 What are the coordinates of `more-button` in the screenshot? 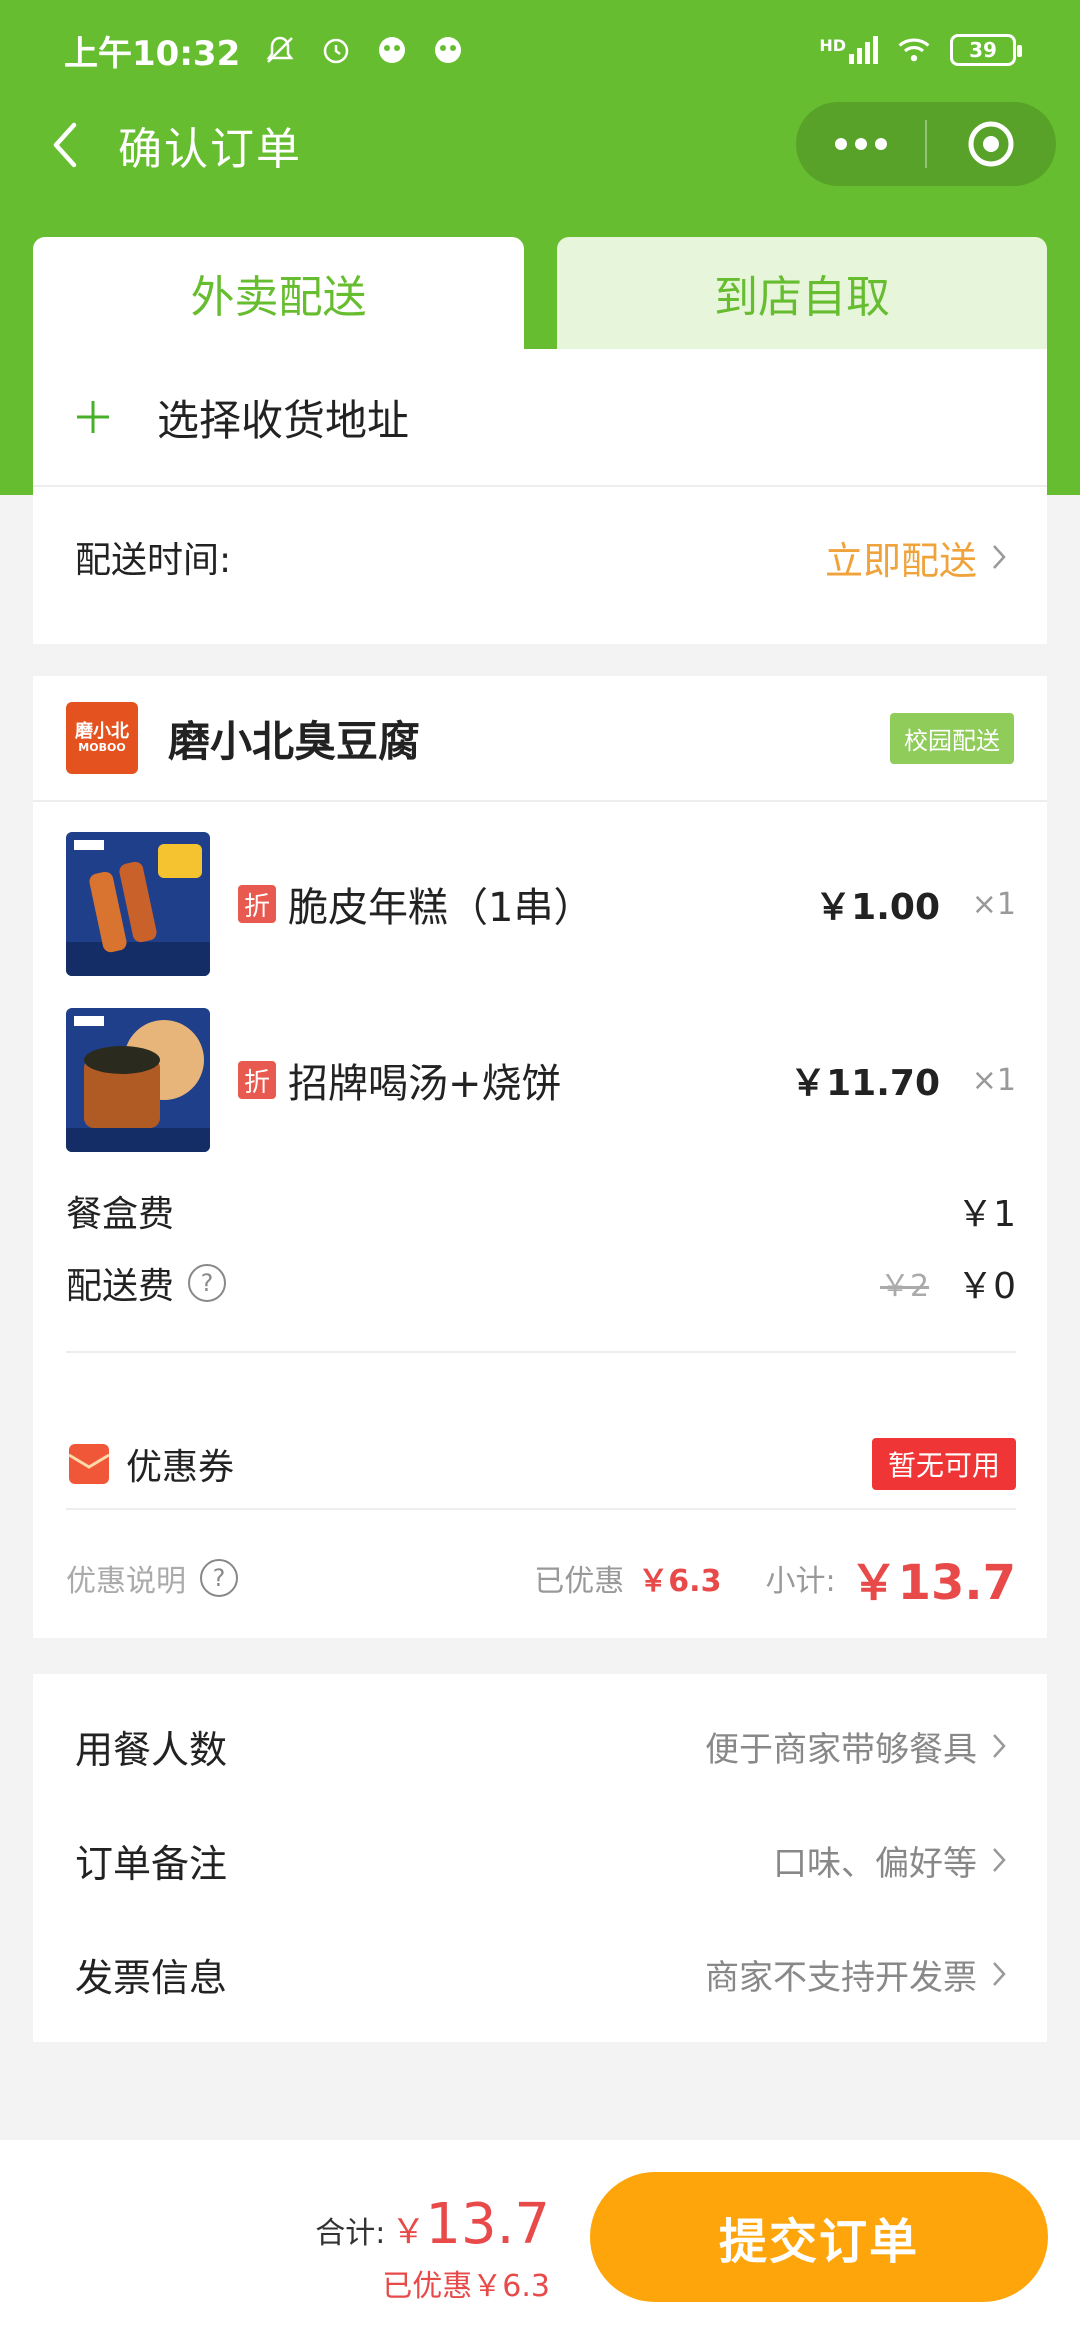 It's located at (860, 144).